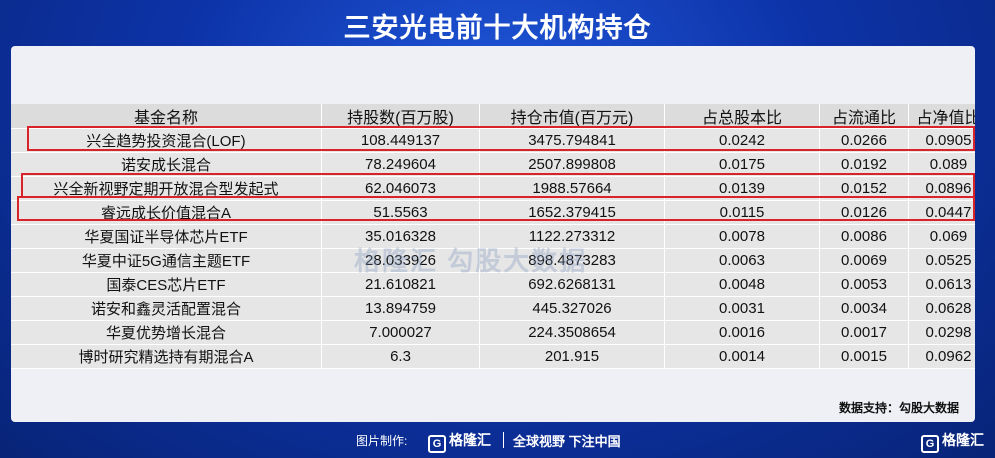  Describe the element at coordinates (166, 164) in the screenshot. I see `cell-fund-name: 诺安成长混合` at that location.